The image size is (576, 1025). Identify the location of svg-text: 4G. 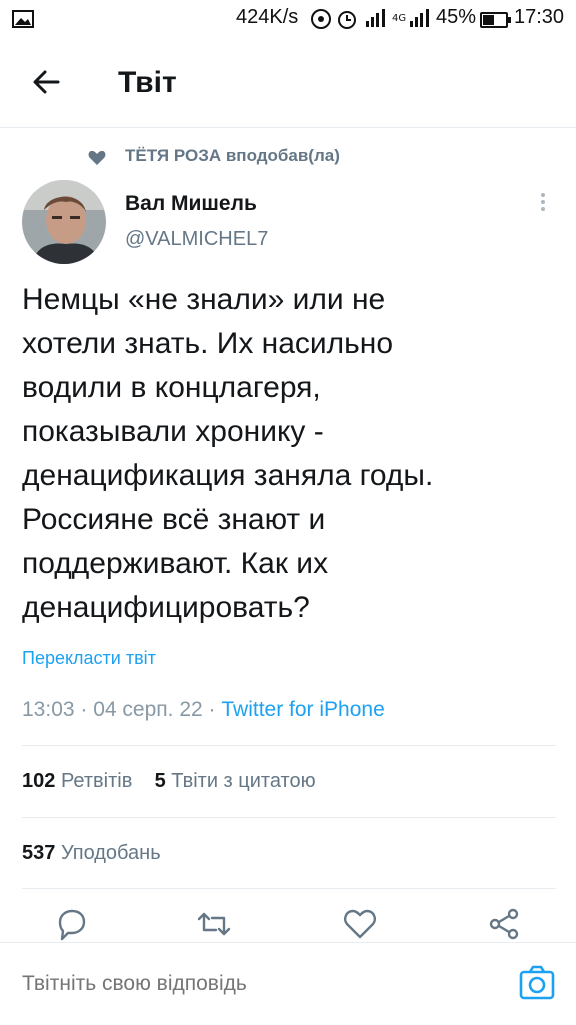
(399, 18).